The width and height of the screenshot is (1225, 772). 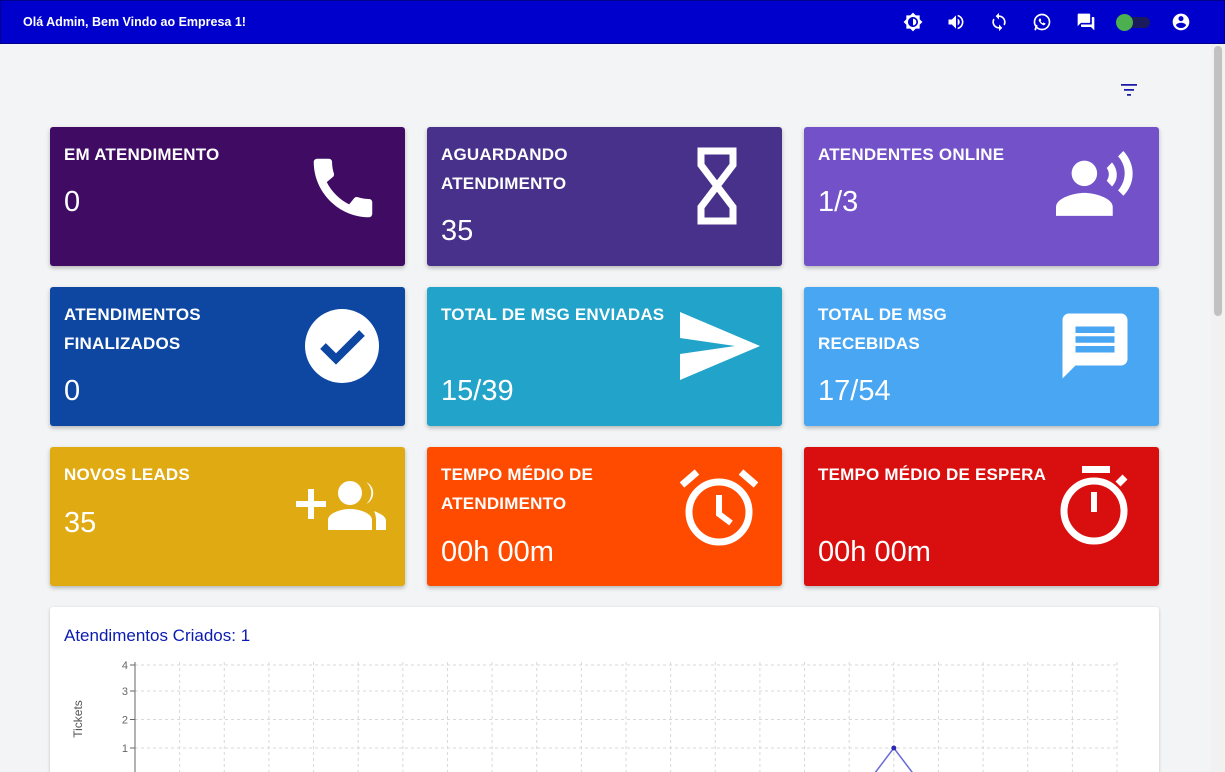 What do you see at coordinates (956, 22) in the screenshot?
I see `volume-icon` at bounding box center [956, 22].